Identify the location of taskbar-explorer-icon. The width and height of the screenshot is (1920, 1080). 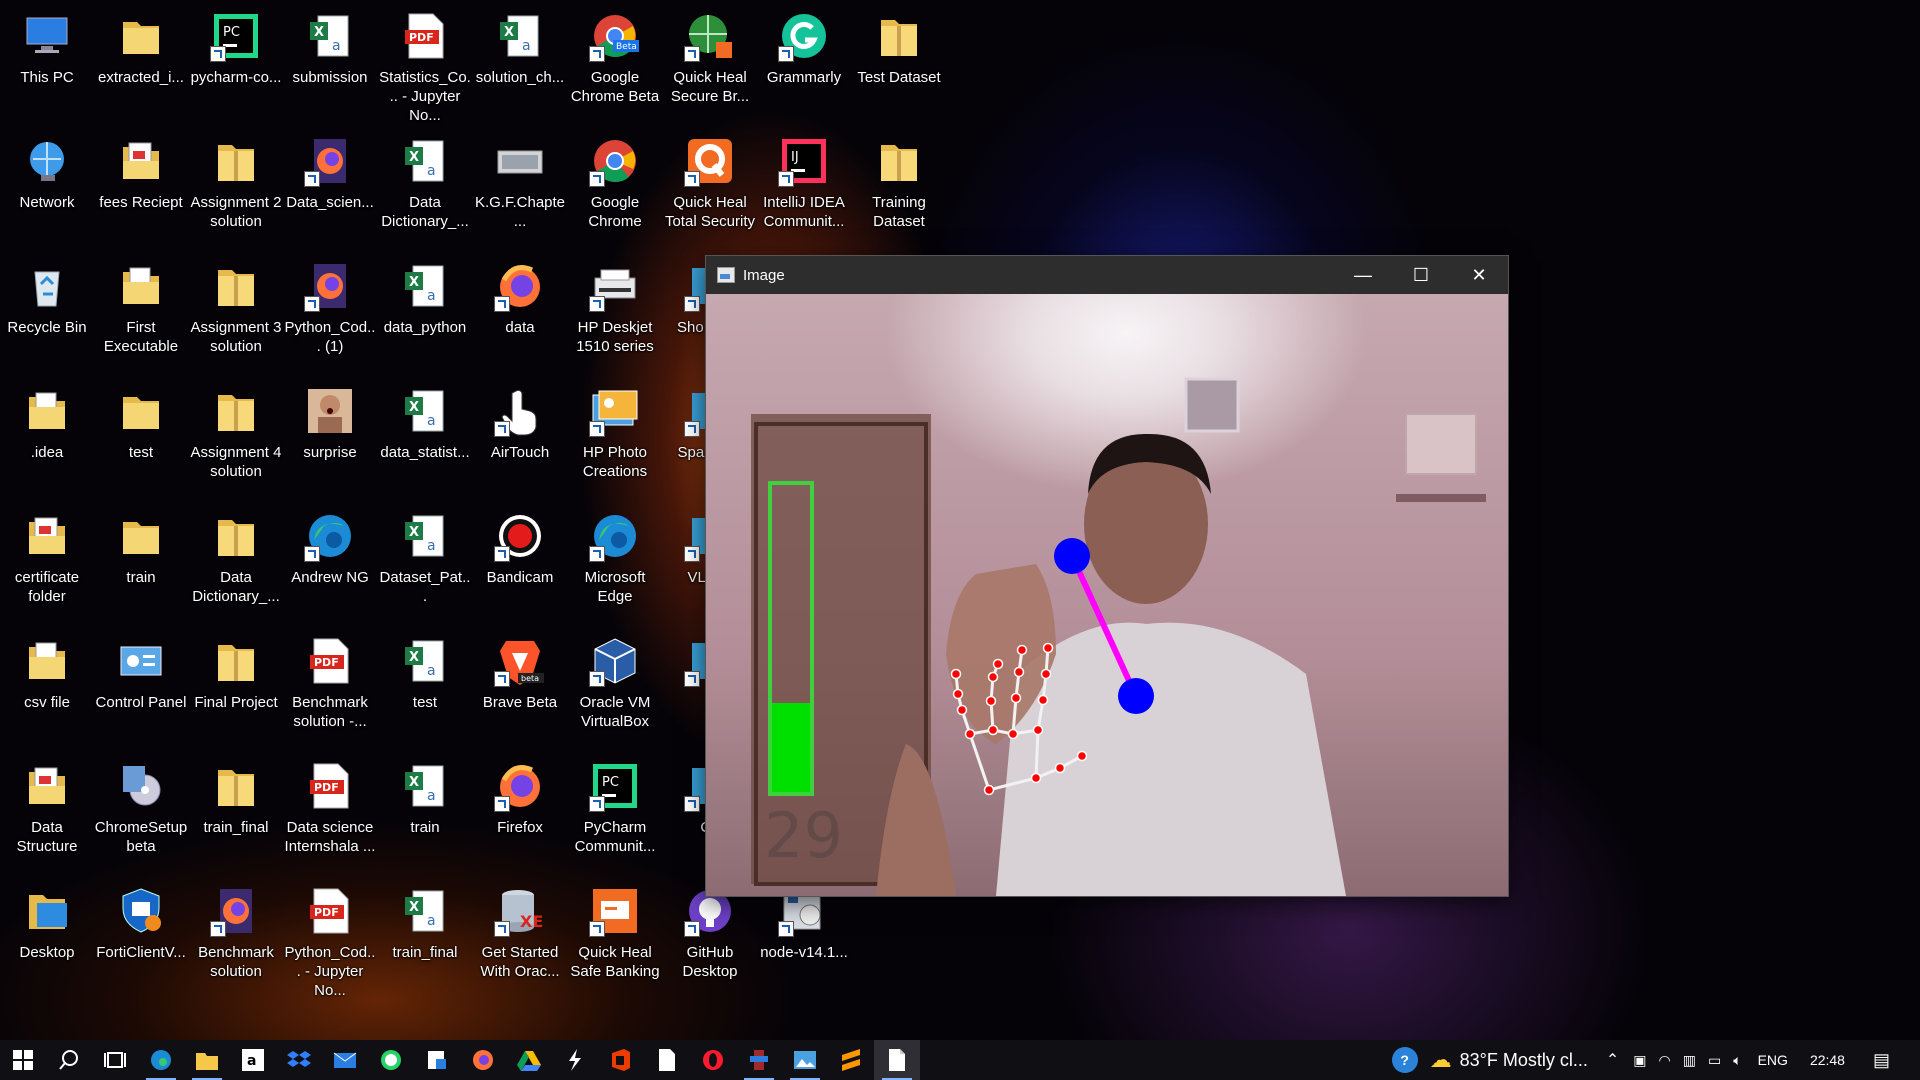
(207, 1060).